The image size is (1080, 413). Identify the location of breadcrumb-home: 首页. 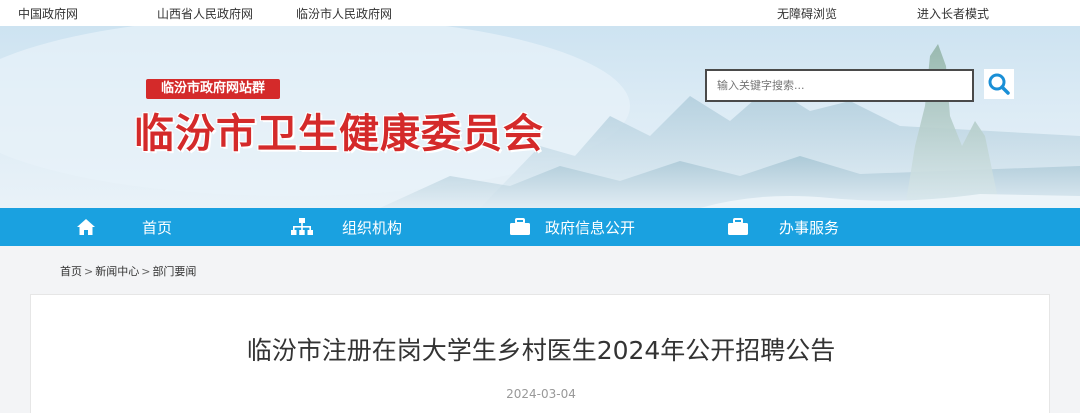
(71, 271).